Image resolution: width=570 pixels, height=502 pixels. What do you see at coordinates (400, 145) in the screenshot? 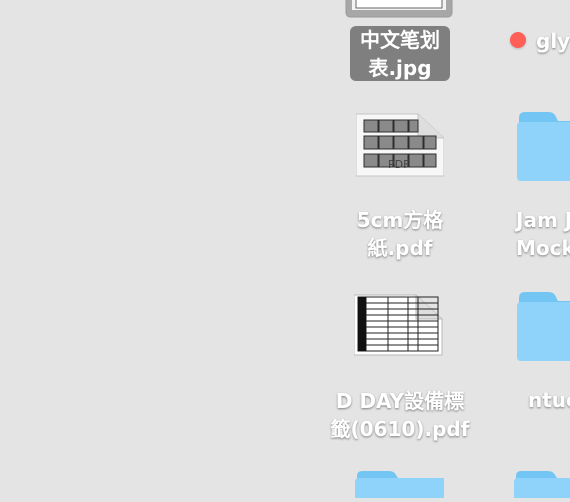
I see `pdf-document-icon: PDF` at bounding box center [400, 145].